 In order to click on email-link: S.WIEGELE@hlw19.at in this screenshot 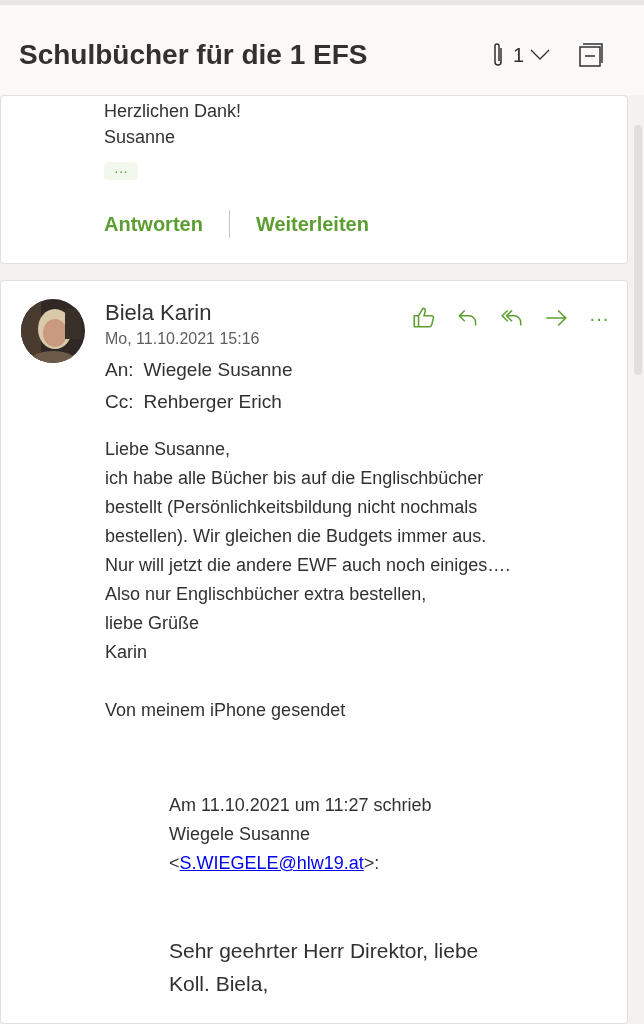, I will do `click(271, 863)`.